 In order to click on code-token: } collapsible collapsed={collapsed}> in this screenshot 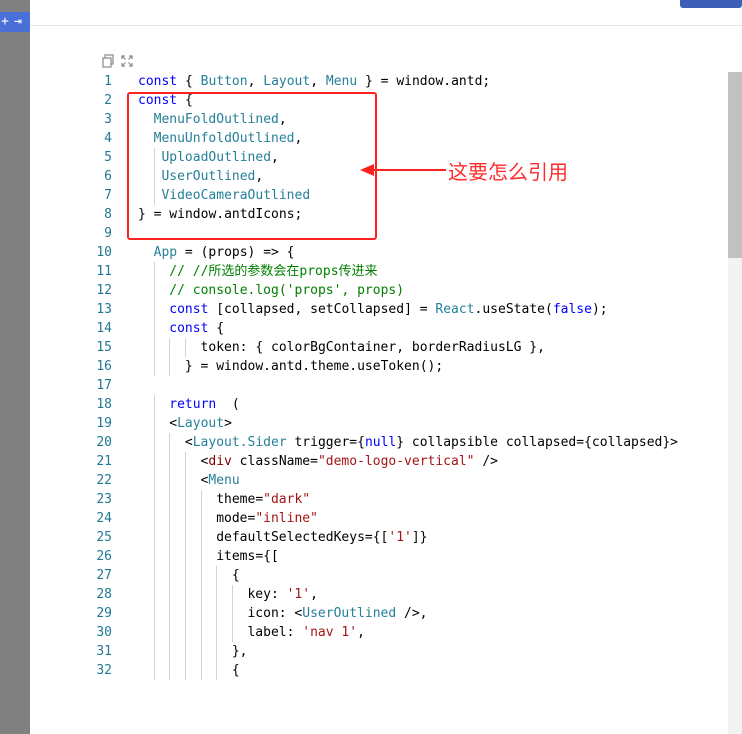, I will do `click(537, 442)`.